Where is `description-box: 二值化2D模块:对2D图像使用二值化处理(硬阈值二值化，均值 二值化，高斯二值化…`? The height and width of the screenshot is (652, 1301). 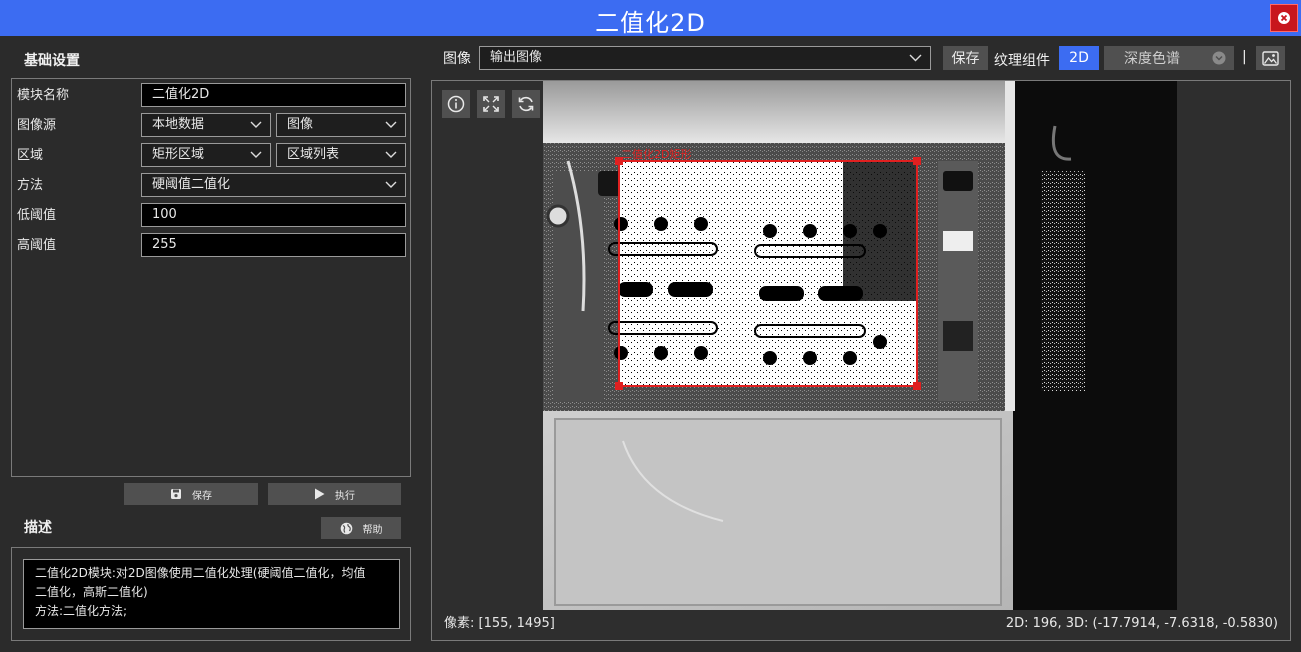
description-box: 二值化2D模块:对2D图像使用二值化处理(硬阈值二值化，均值 二值化，高斯二值化… is located at coordinates (211, 594).